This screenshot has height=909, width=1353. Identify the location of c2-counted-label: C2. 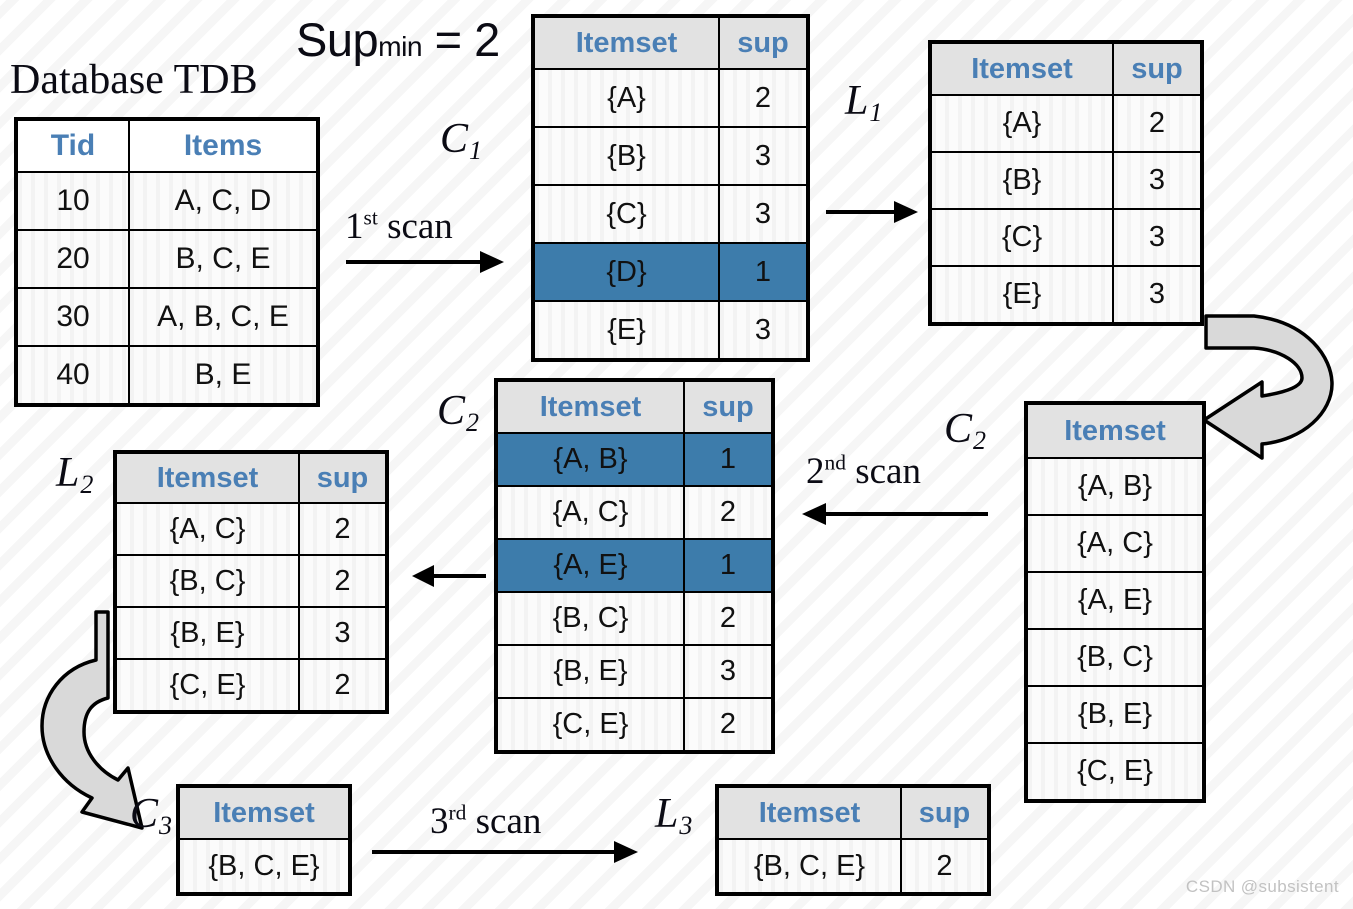
(458, 413).